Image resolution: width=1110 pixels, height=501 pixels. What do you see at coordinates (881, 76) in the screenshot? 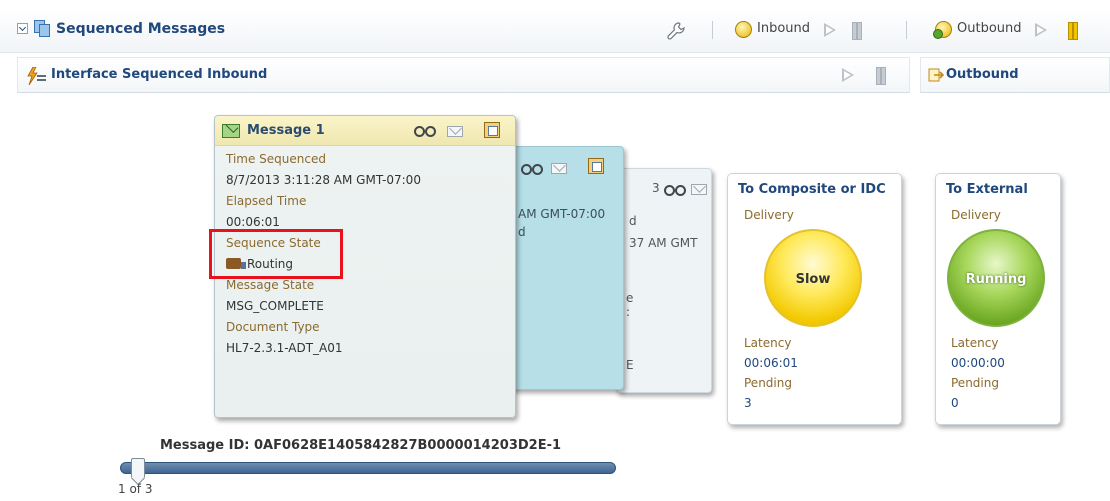
I see `inbound-panel-pause-icon` at bounding box center [881, 76].